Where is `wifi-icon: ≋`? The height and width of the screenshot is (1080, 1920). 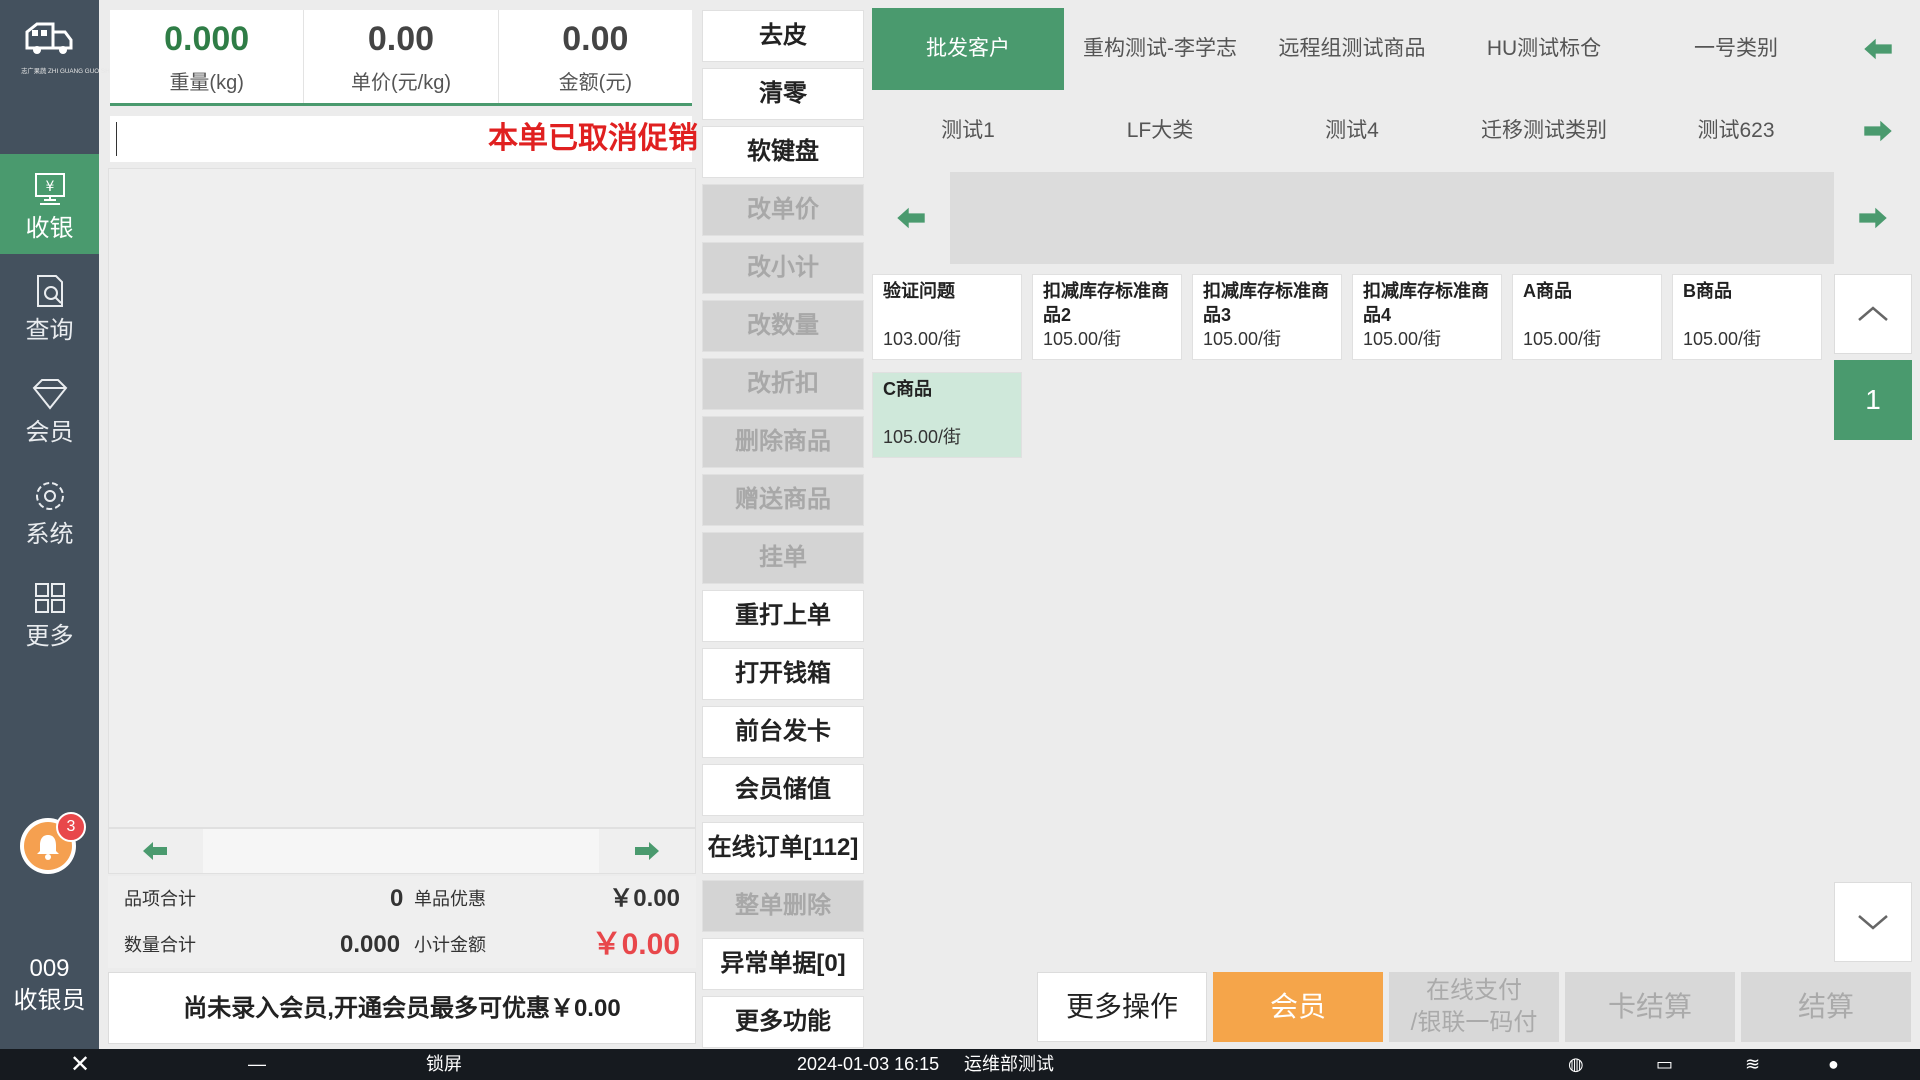
wifi-icon: ≋ is located at coordinates (1753, 1064).